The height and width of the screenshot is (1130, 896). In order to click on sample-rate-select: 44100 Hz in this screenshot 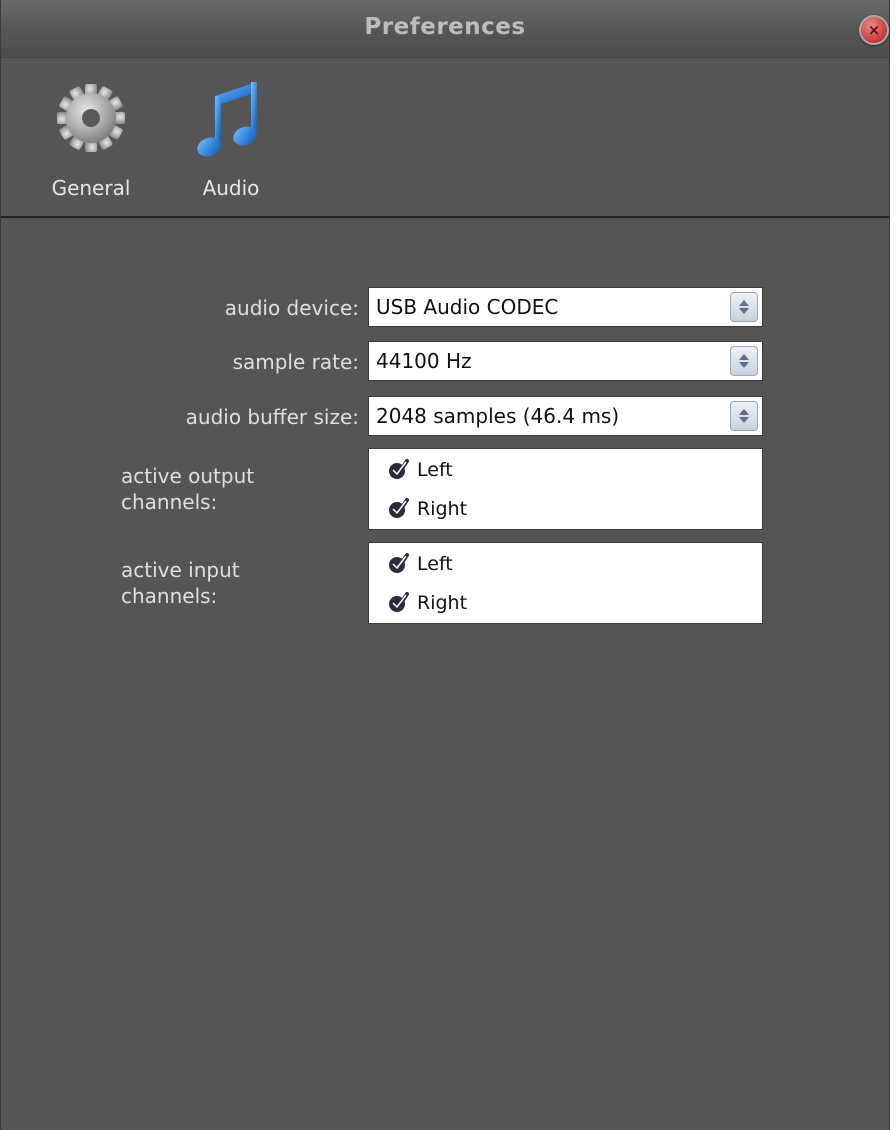, I will do `click(565, 361)`.